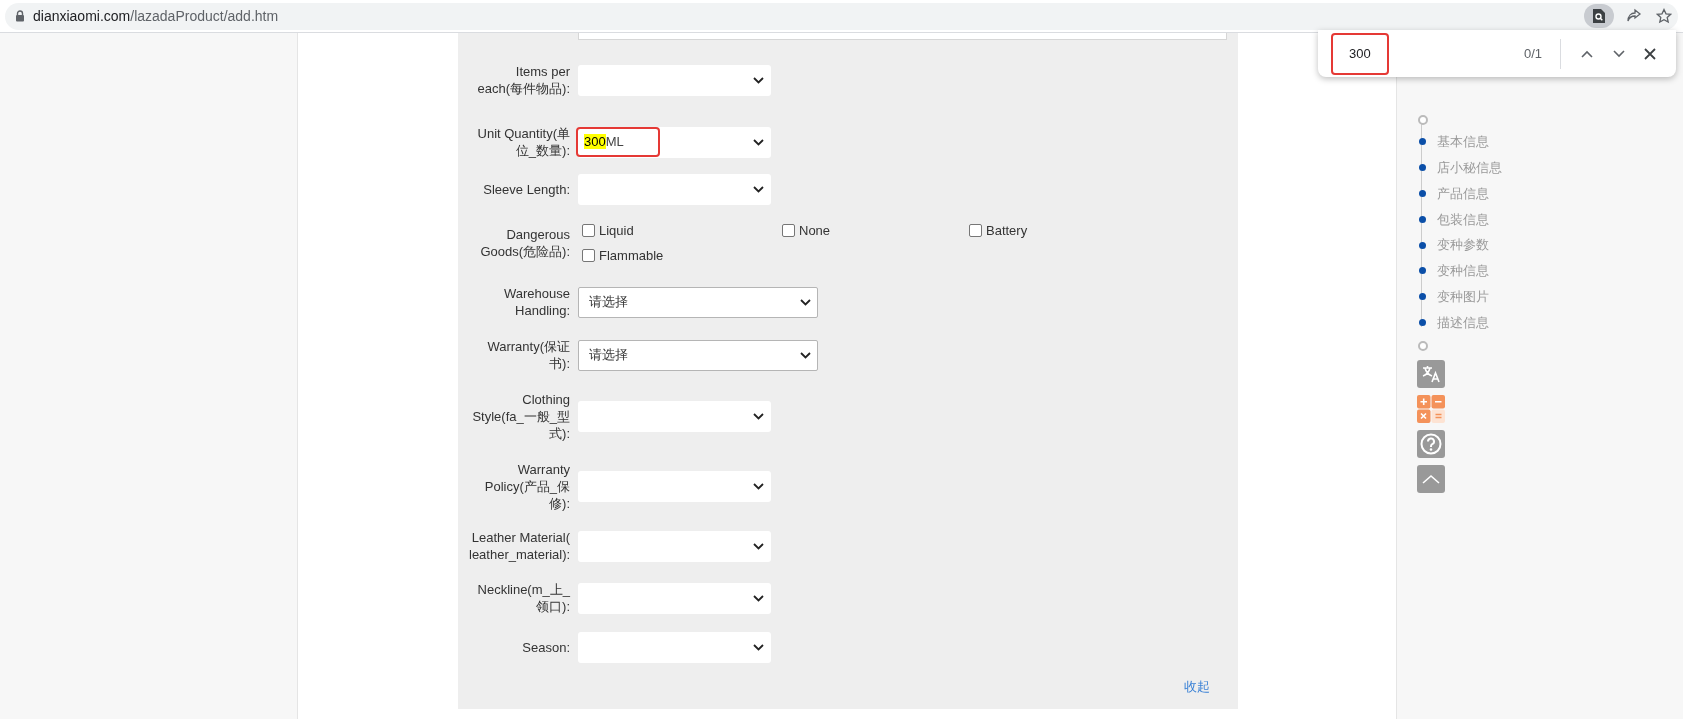 The image size is (1683, 719). Describe the element at coordinates (519, 546) in the screenshot. I see `field-label: Leather Material( leather_material):` at that location.